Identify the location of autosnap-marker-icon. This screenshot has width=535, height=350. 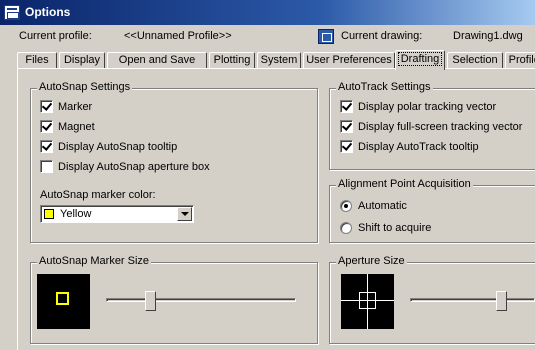
(62, 298).